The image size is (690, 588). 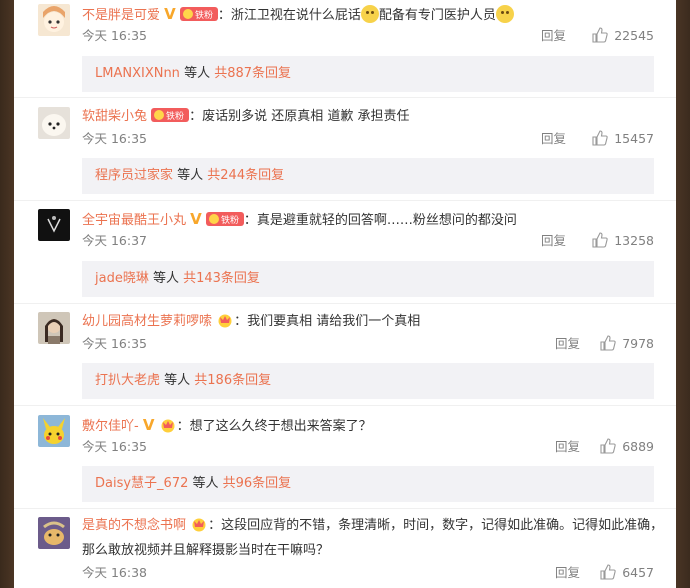 I want to click on username-link: 是真的不想念书啊, so click(x=134, y=525).